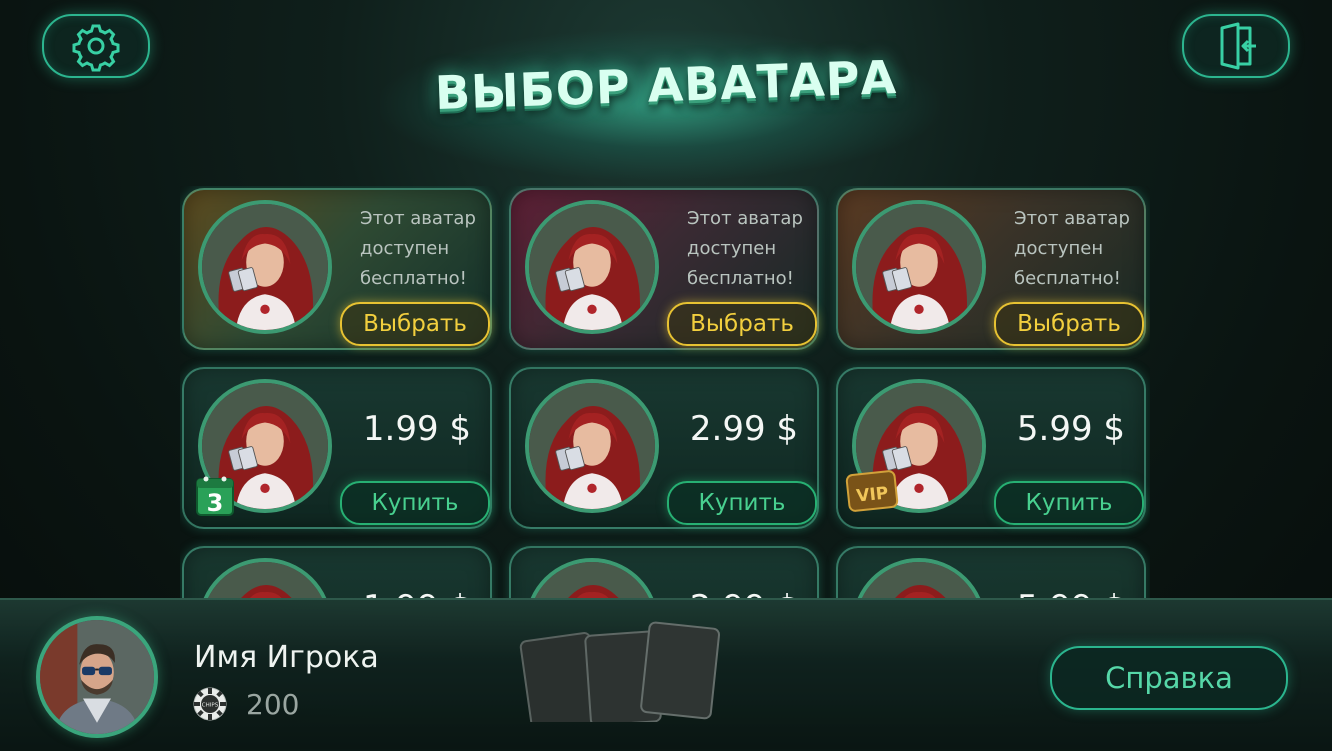 Image resolution: width=1332 pixels, height=751 pixels. What do you see at coordinates (991, 572) in the screenshot?
I see `avatar-card: 5.99 $` at bounding box center [991, 572].